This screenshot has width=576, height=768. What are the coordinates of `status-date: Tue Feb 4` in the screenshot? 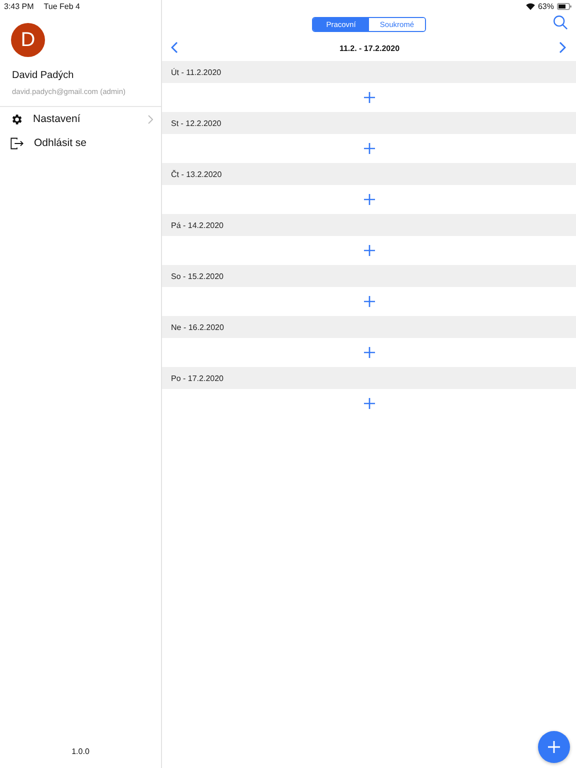 It's located at (62, 6).